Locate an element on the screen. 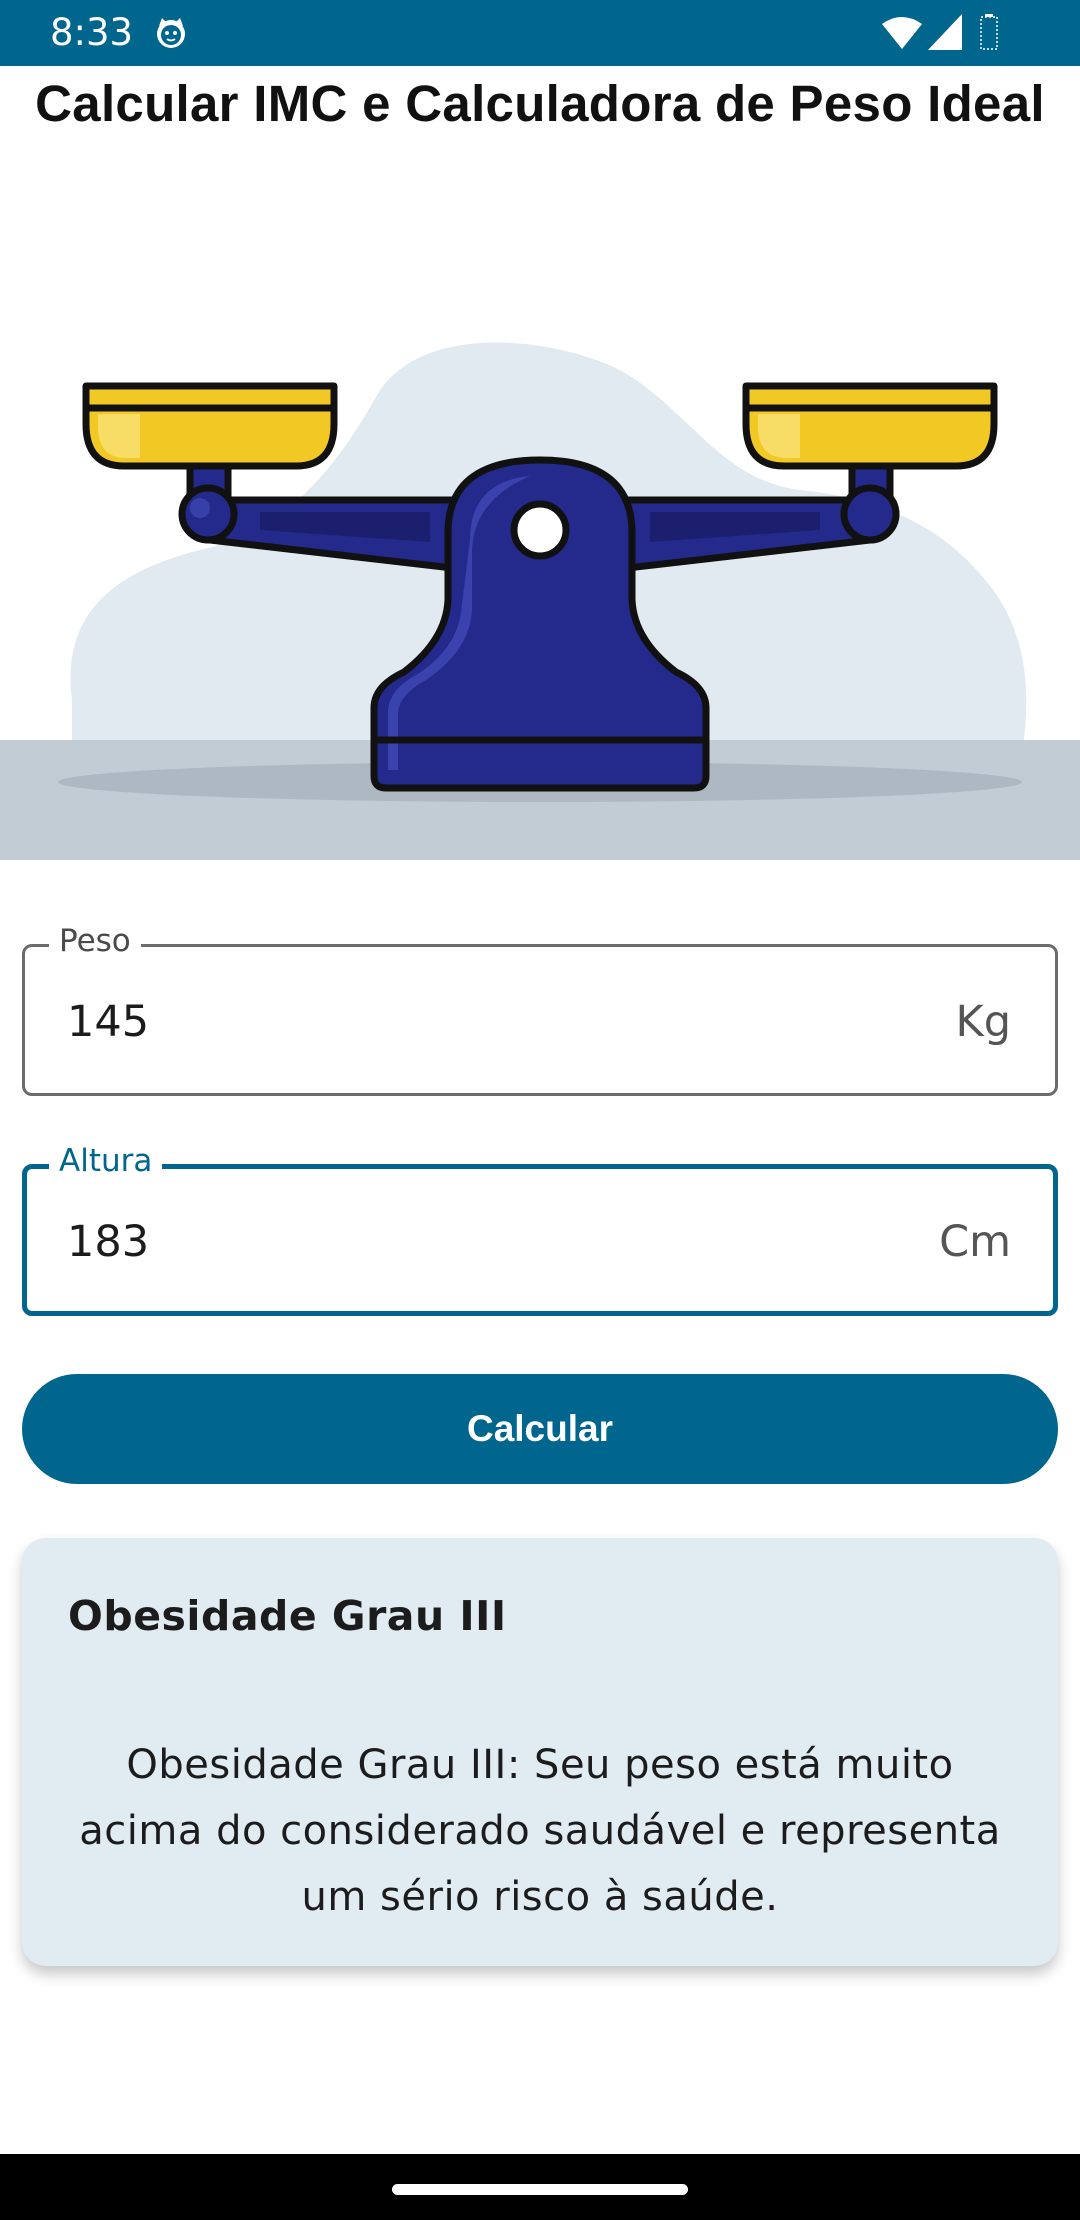 This screenshot has width=1080, height=2220. height-field: Altura 183 Cm is located at coordinates (540, 1228).